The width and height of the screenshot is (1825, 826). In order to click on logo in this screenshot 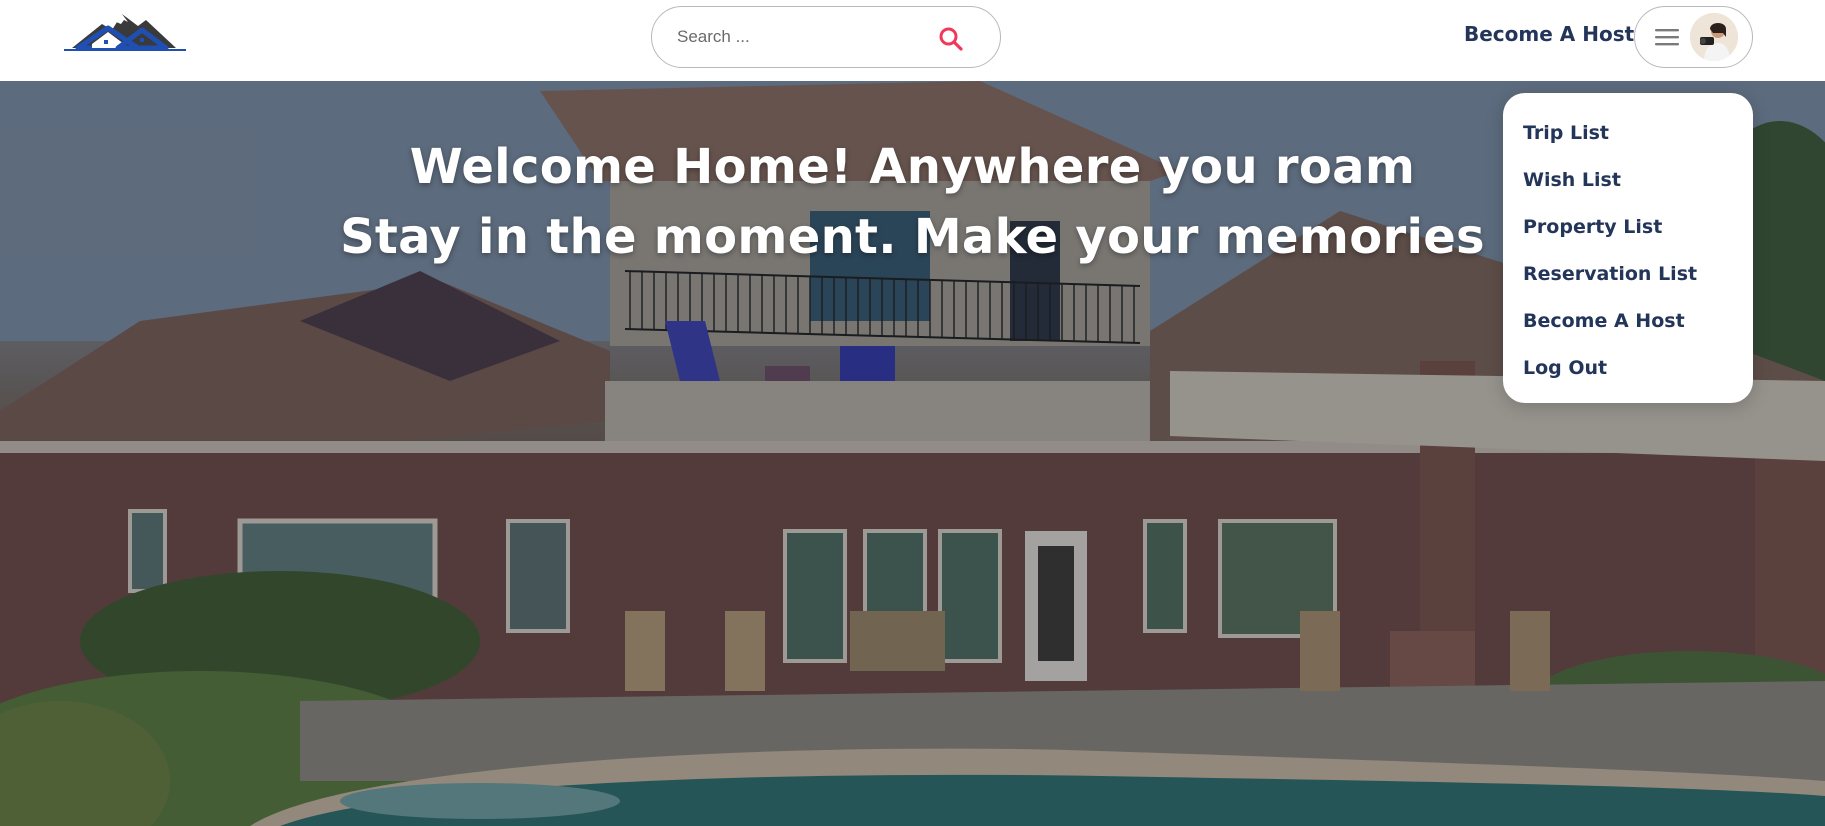, I will do `click(125, 31)`.